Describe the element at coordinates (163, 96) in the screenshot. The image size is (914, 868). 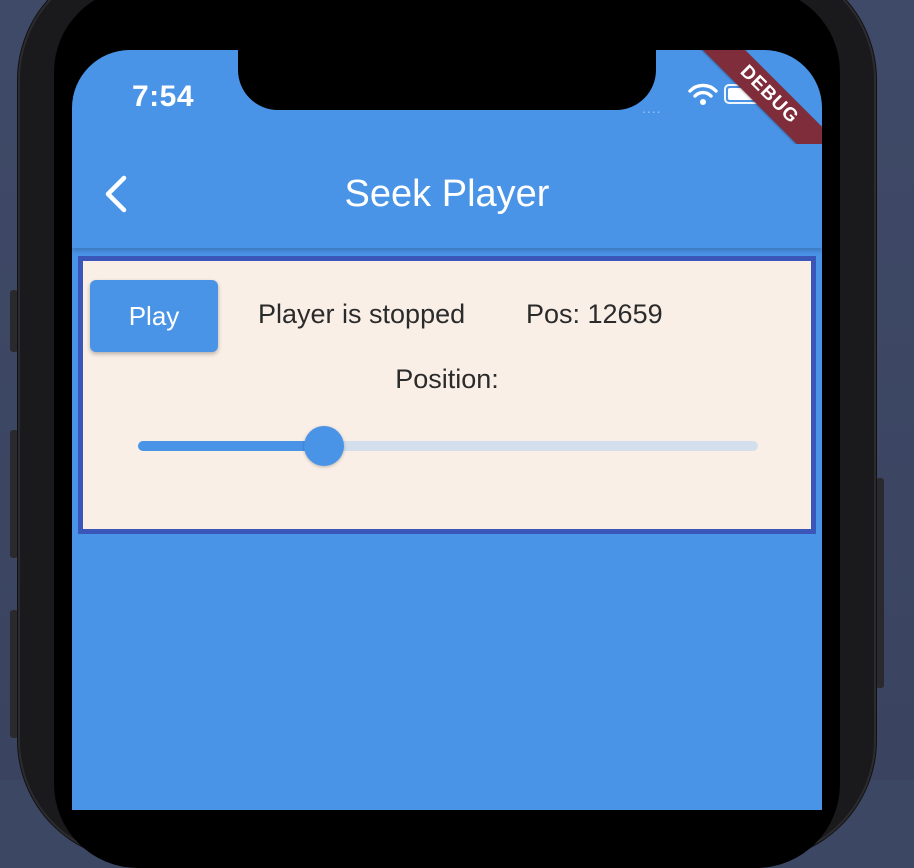
I see `status-bar-time: 7:54` at that location.